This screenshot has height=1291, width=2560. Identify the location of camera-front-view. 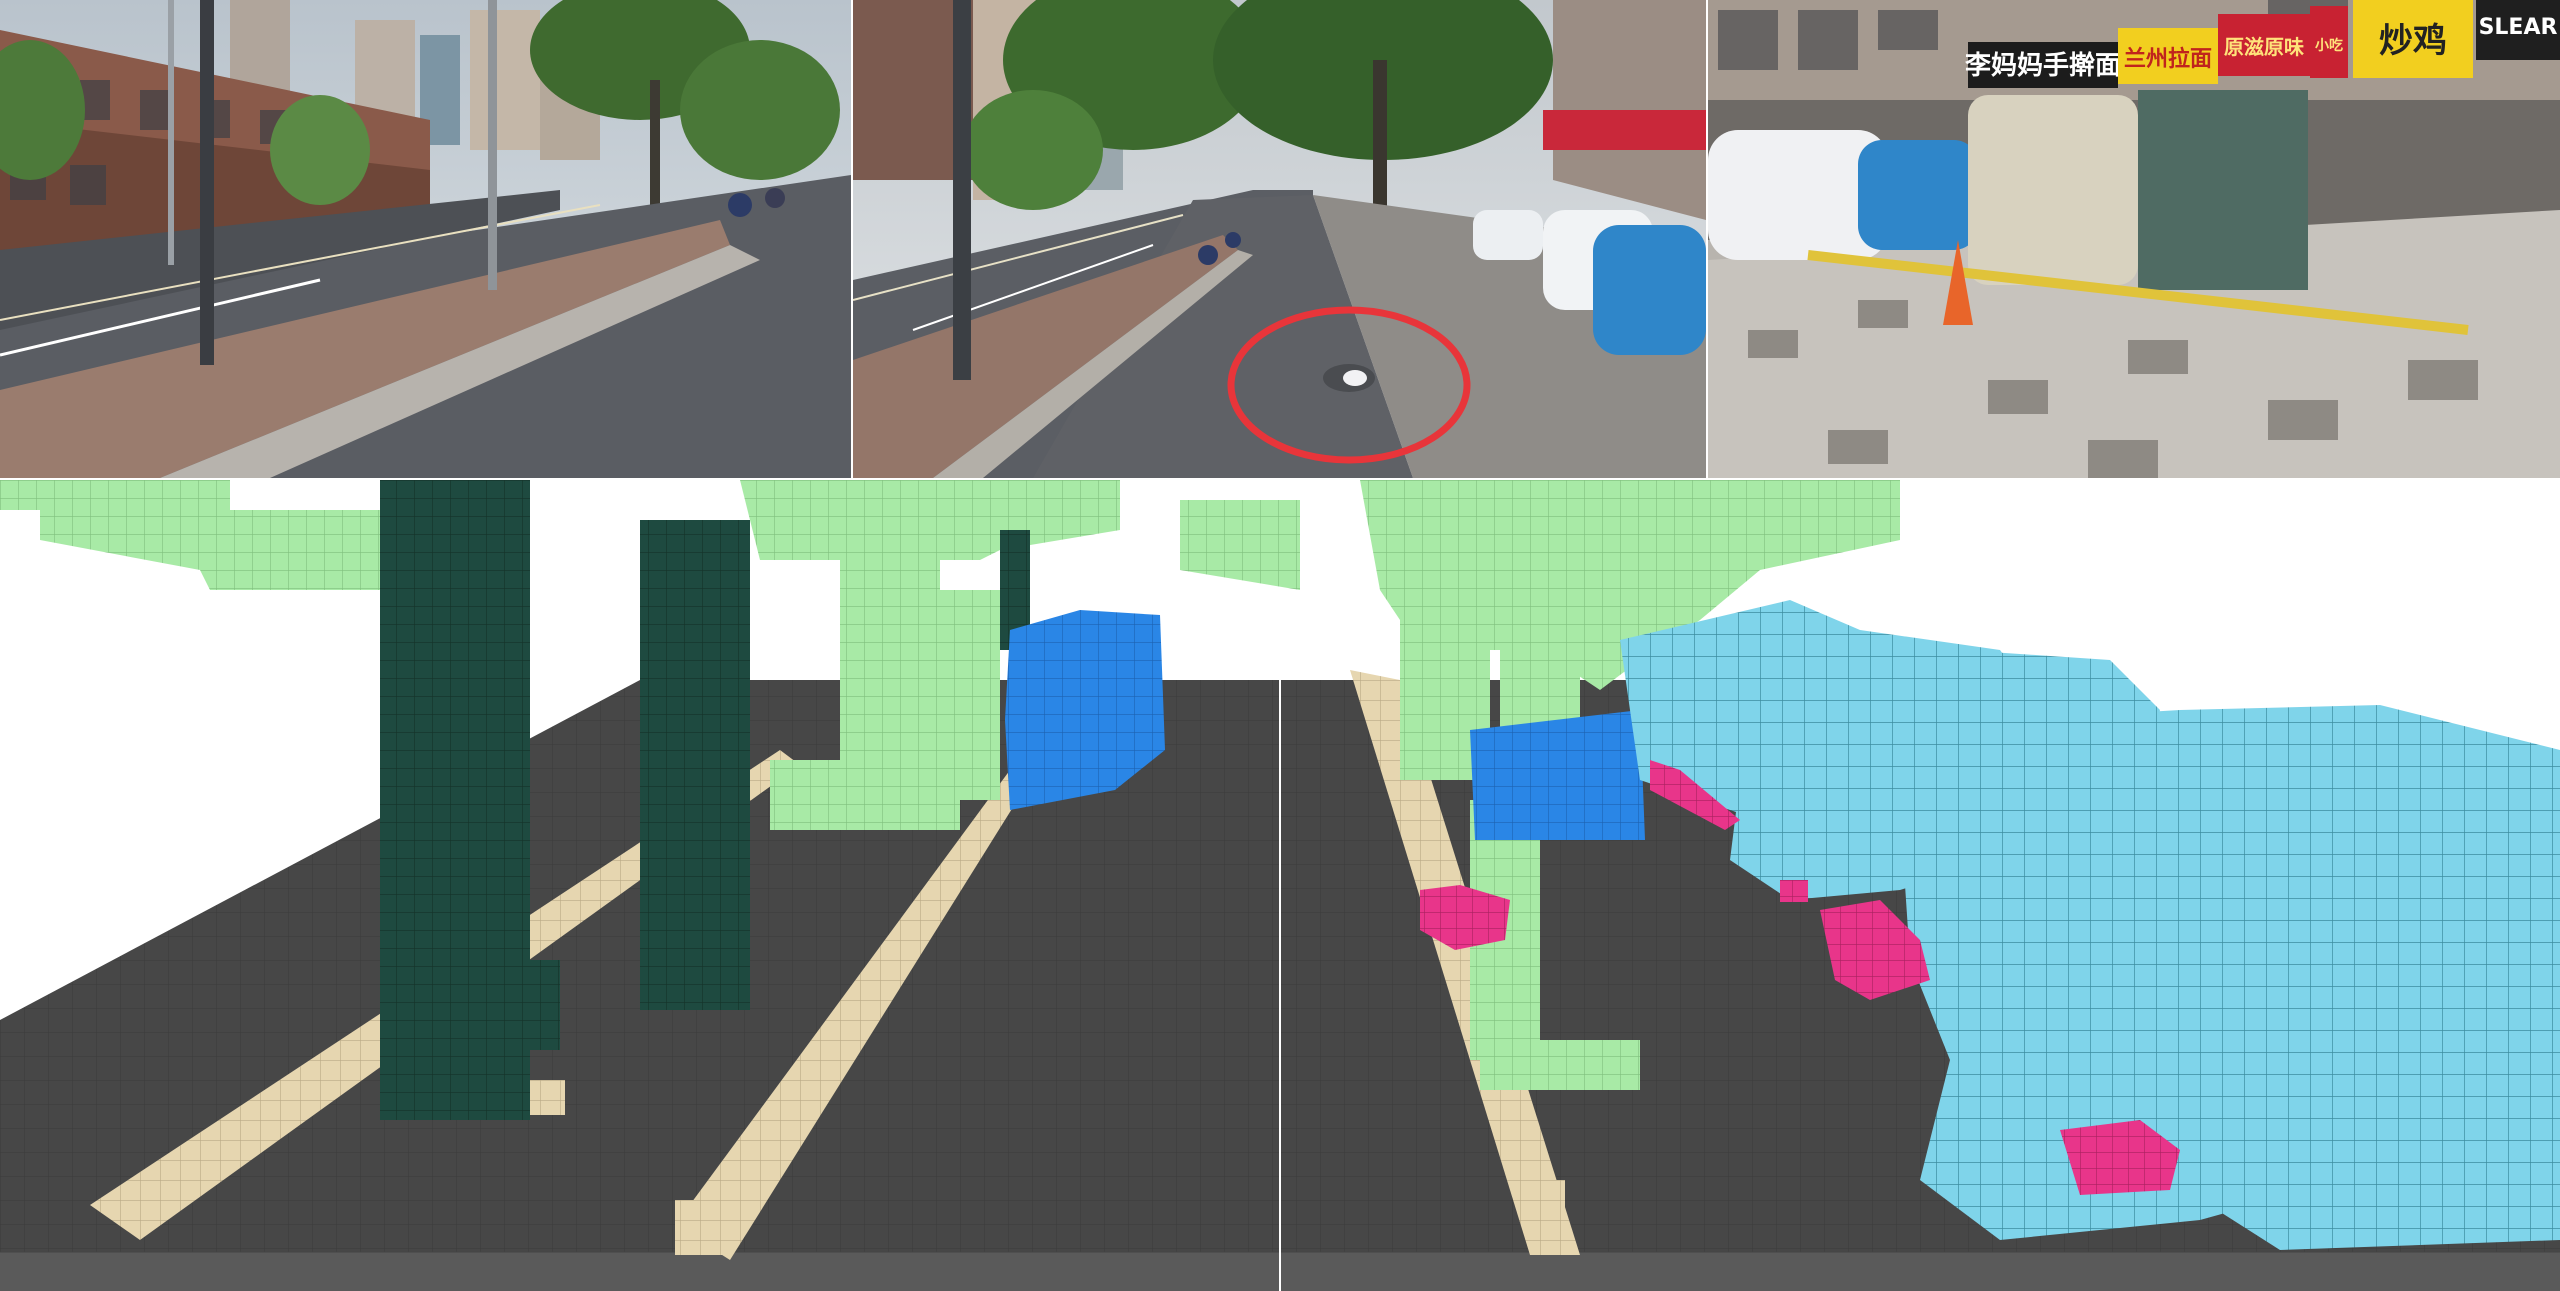
(1279, 239).